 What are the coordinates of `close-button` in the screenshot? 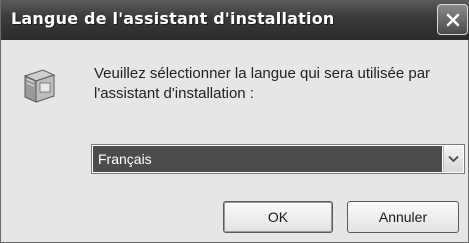 It's located at (452, 19).